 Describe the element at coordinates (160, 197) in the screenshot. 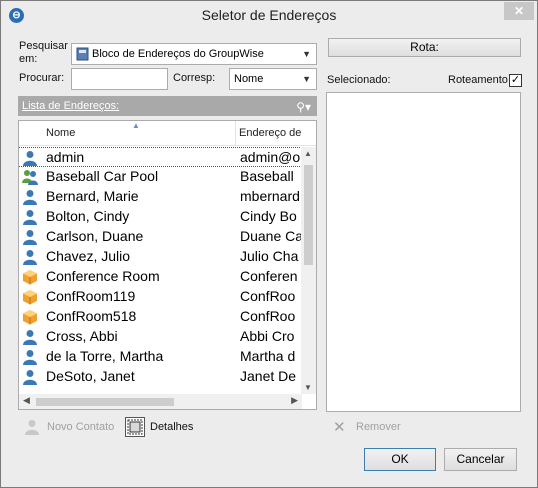

I see `table-row: Bernard, Marie mbernard` at that location.